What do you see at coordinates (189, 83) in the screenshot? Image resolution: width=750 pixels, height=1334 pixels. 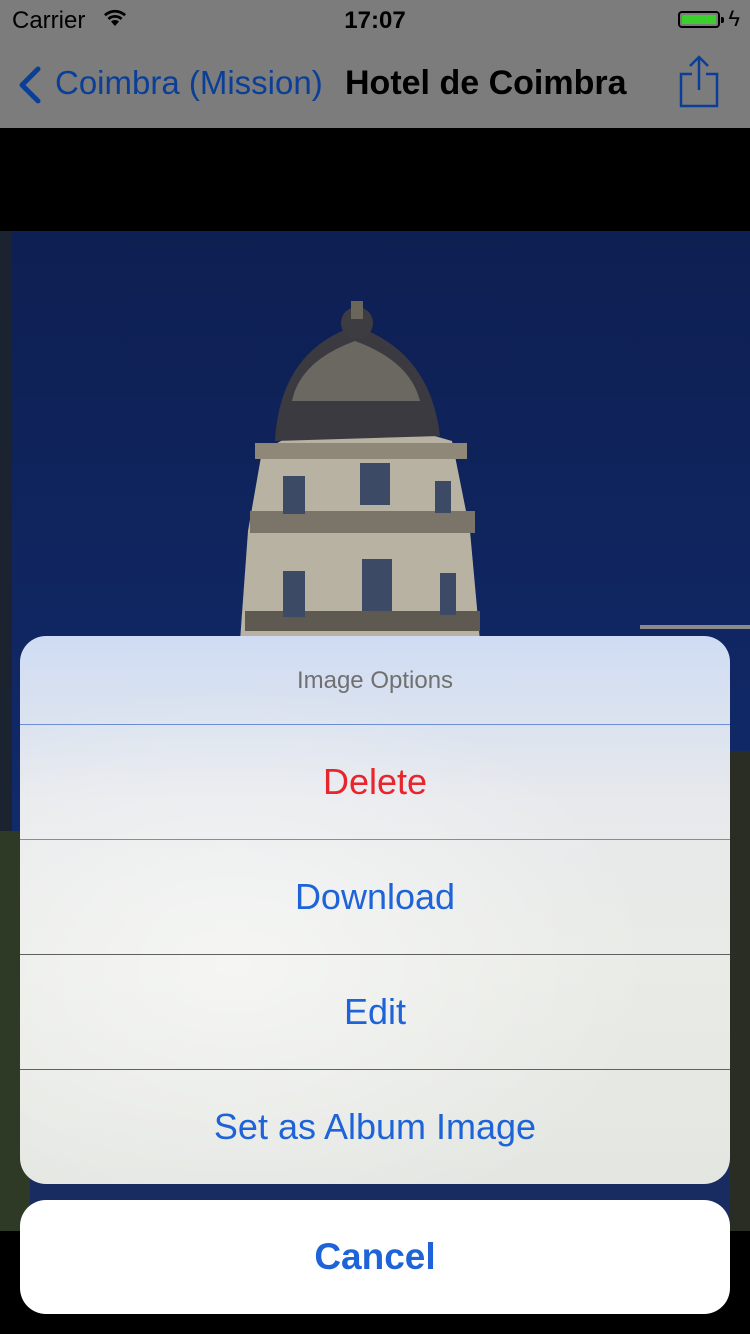 I see `back-button: Coimbra (Mission)` at bounding box center [189, 83].